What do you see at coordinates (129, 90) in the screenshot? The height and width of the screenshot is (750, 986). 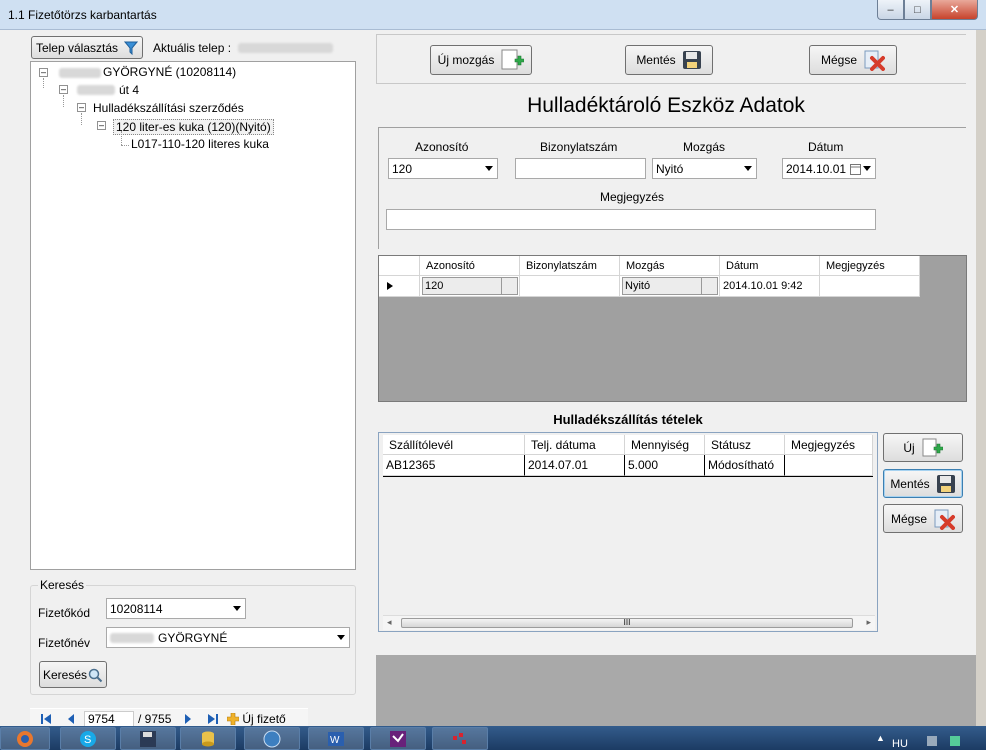 I see `tree-node-address: út 4` at bounding box center [129, 90].